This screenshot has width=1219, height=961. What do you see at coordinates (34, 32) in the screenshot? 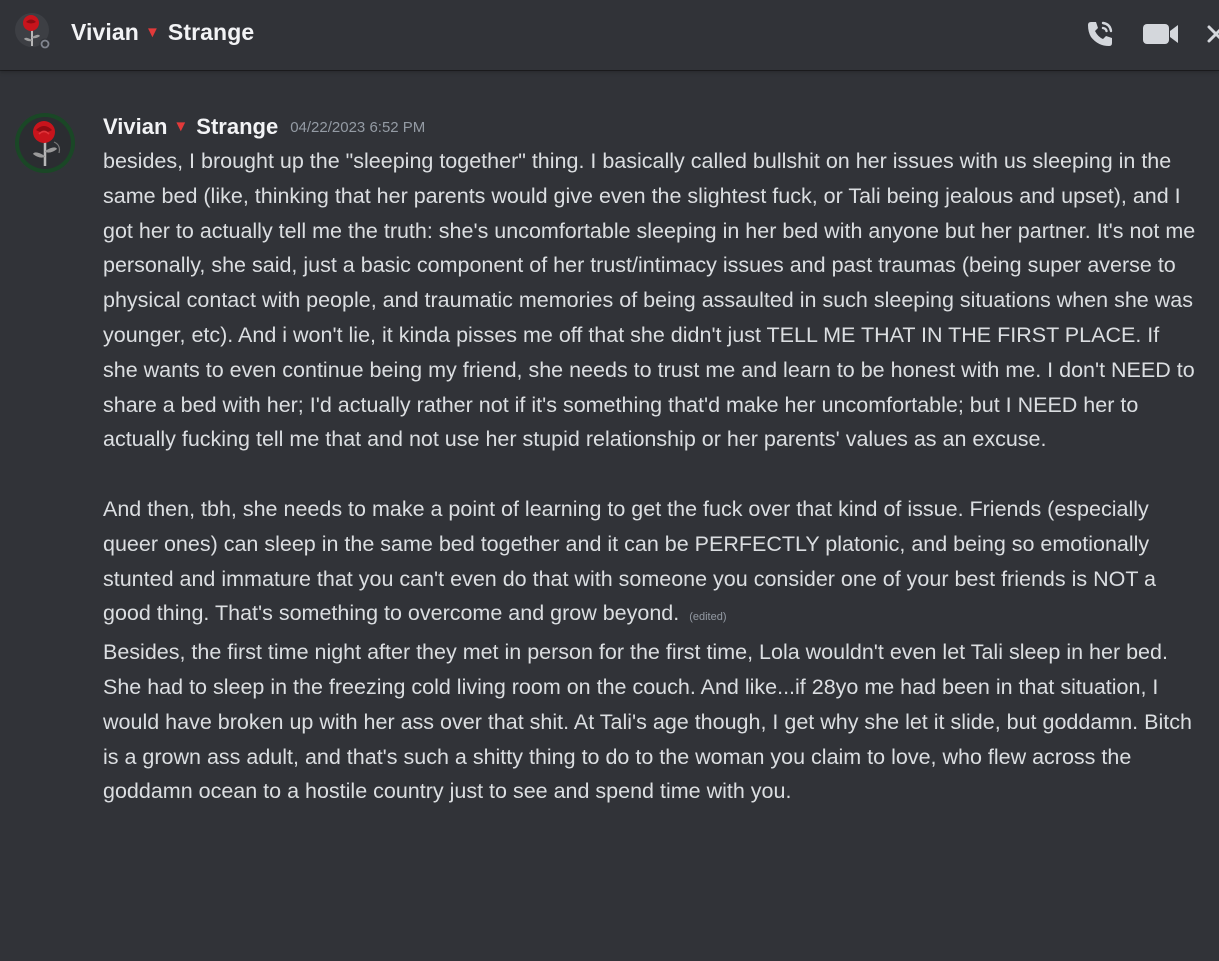
I see `rose-avatar-icon` at bounding box center [34, 32].